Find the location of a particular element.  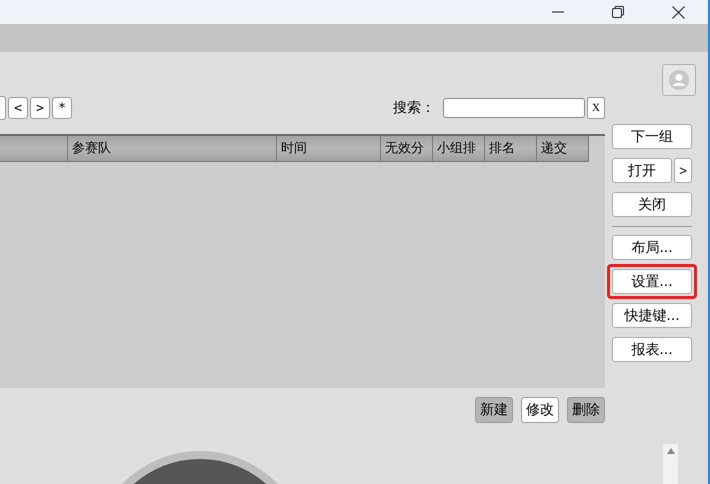

user-icon is located at coordinates (679, 80).